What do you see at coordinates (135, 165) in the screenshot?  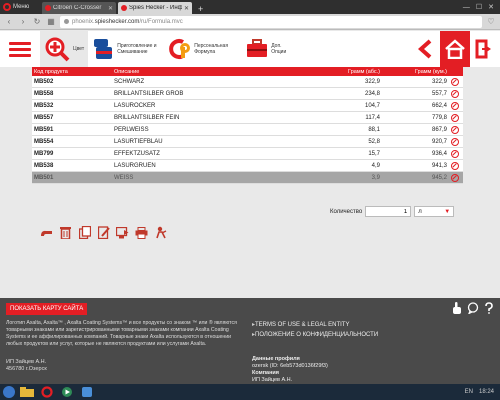 I see `cell-description: LASURGRUEN` at bounding box center [135, 165].